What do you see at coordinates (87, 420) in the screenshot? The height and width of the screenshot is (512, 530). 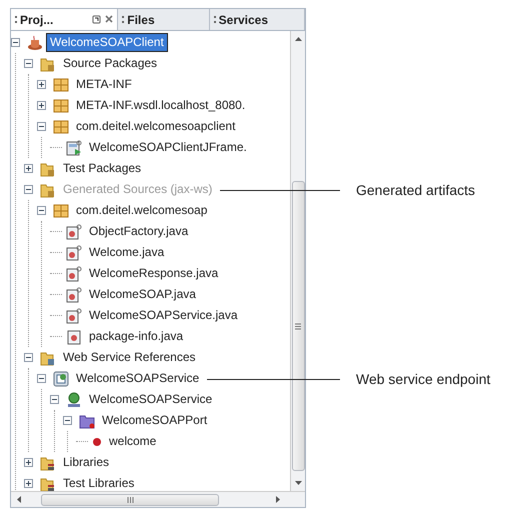 I see `port-folder-icon` at bounding box center [87, 420].